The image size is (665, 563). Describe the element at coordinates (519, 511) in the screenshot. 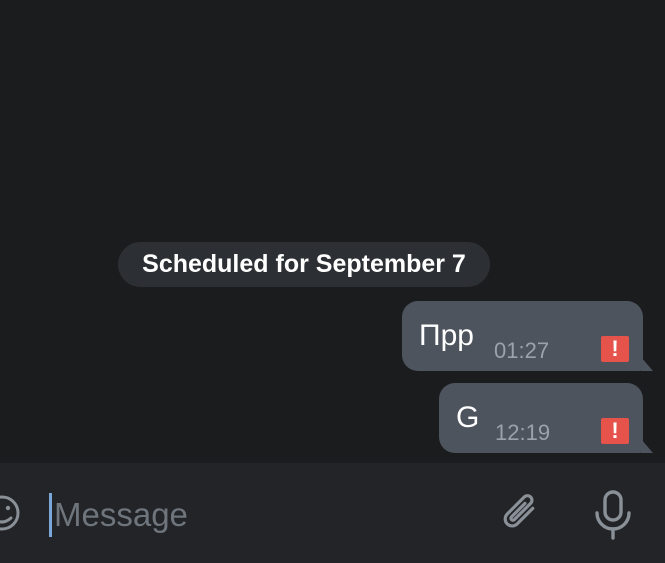

I see `paperclip-icon` at that location.